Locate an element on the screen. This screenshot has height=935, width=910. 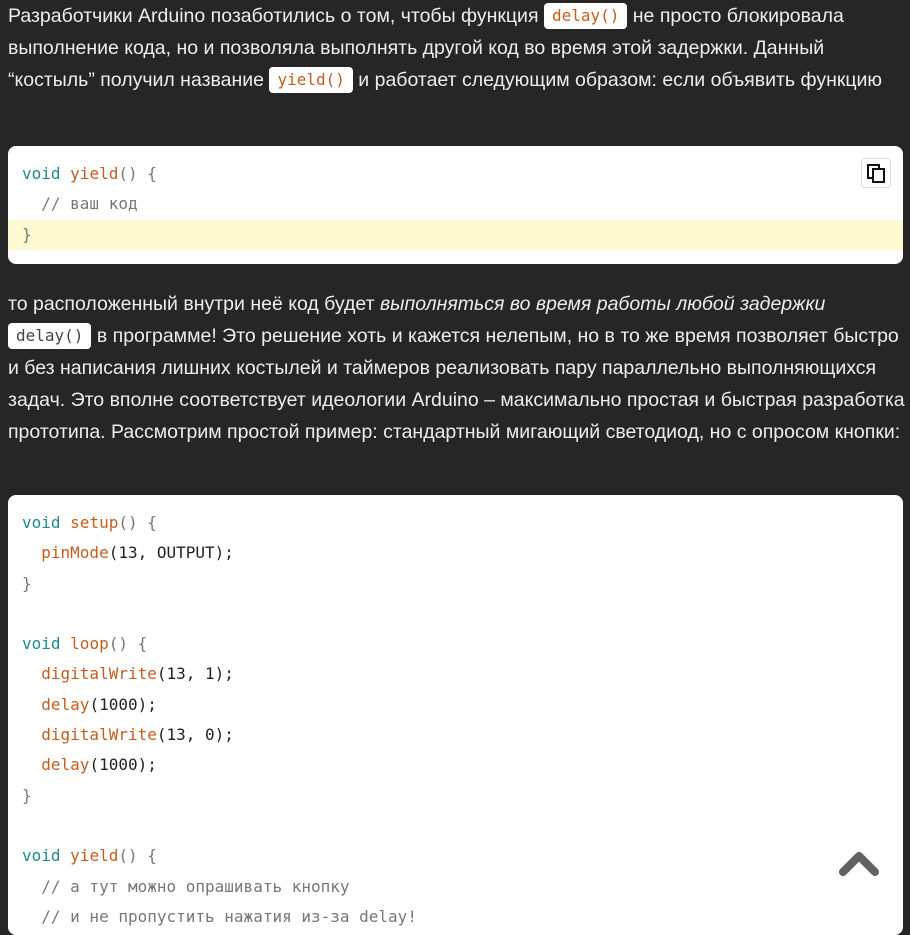
code-line: // ваш код is located at coordinates (80, 204).